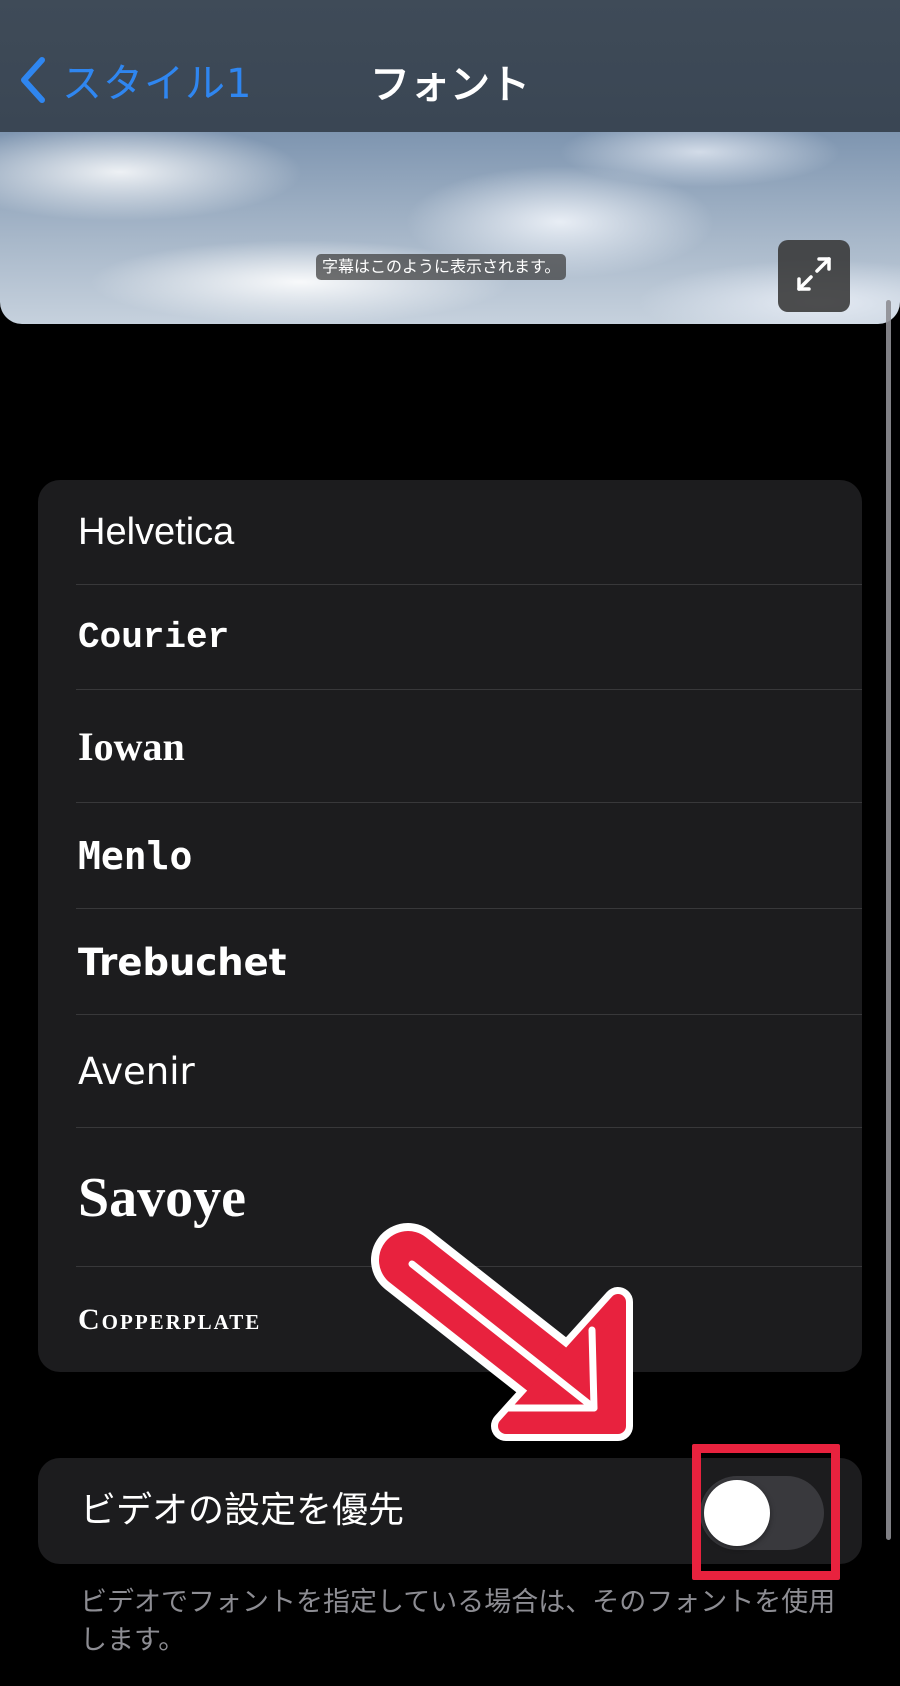  Describe the element at coordinates (162, 1197) in the screenshot. I see `font-option-label: Savoye` at that location.